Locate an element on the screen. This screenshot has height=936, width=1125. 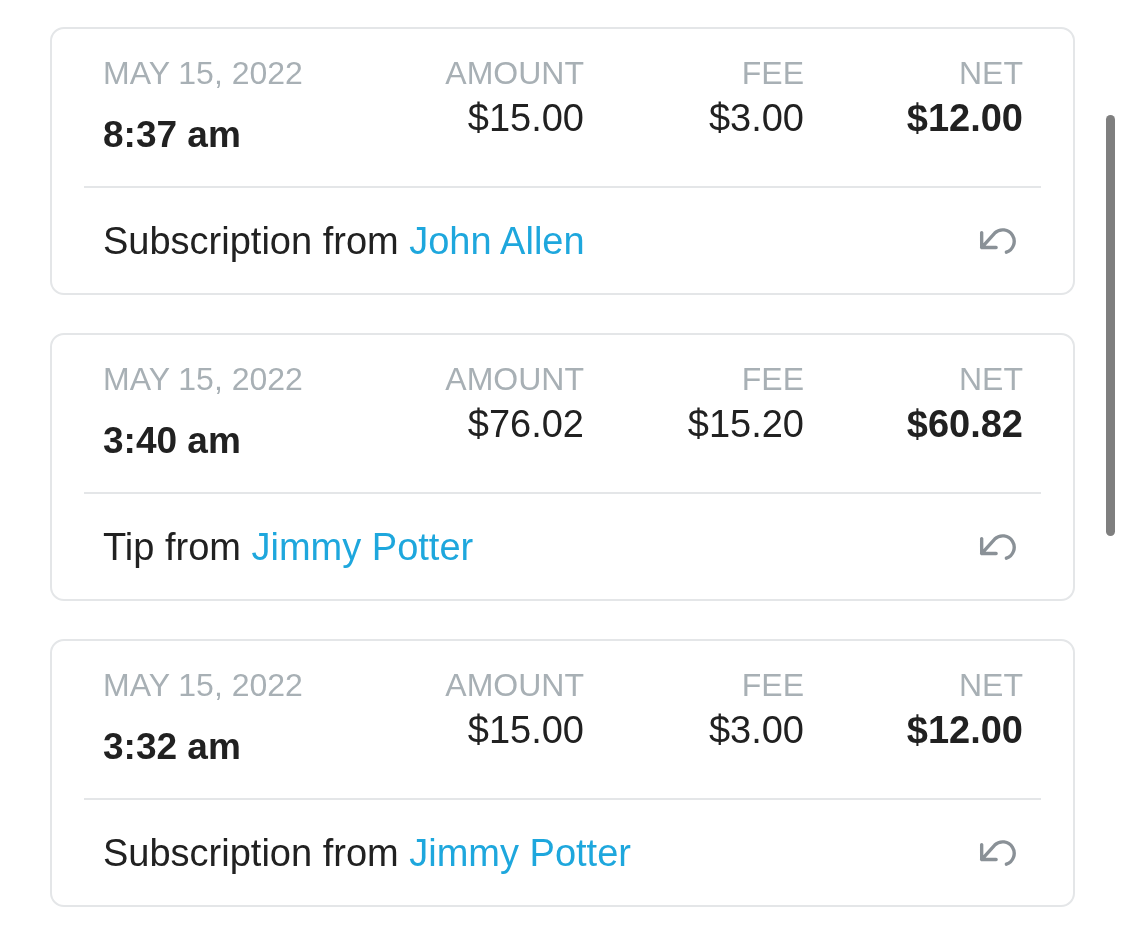
transaction-time: 3:40 am is located at coordinates (172, 440).